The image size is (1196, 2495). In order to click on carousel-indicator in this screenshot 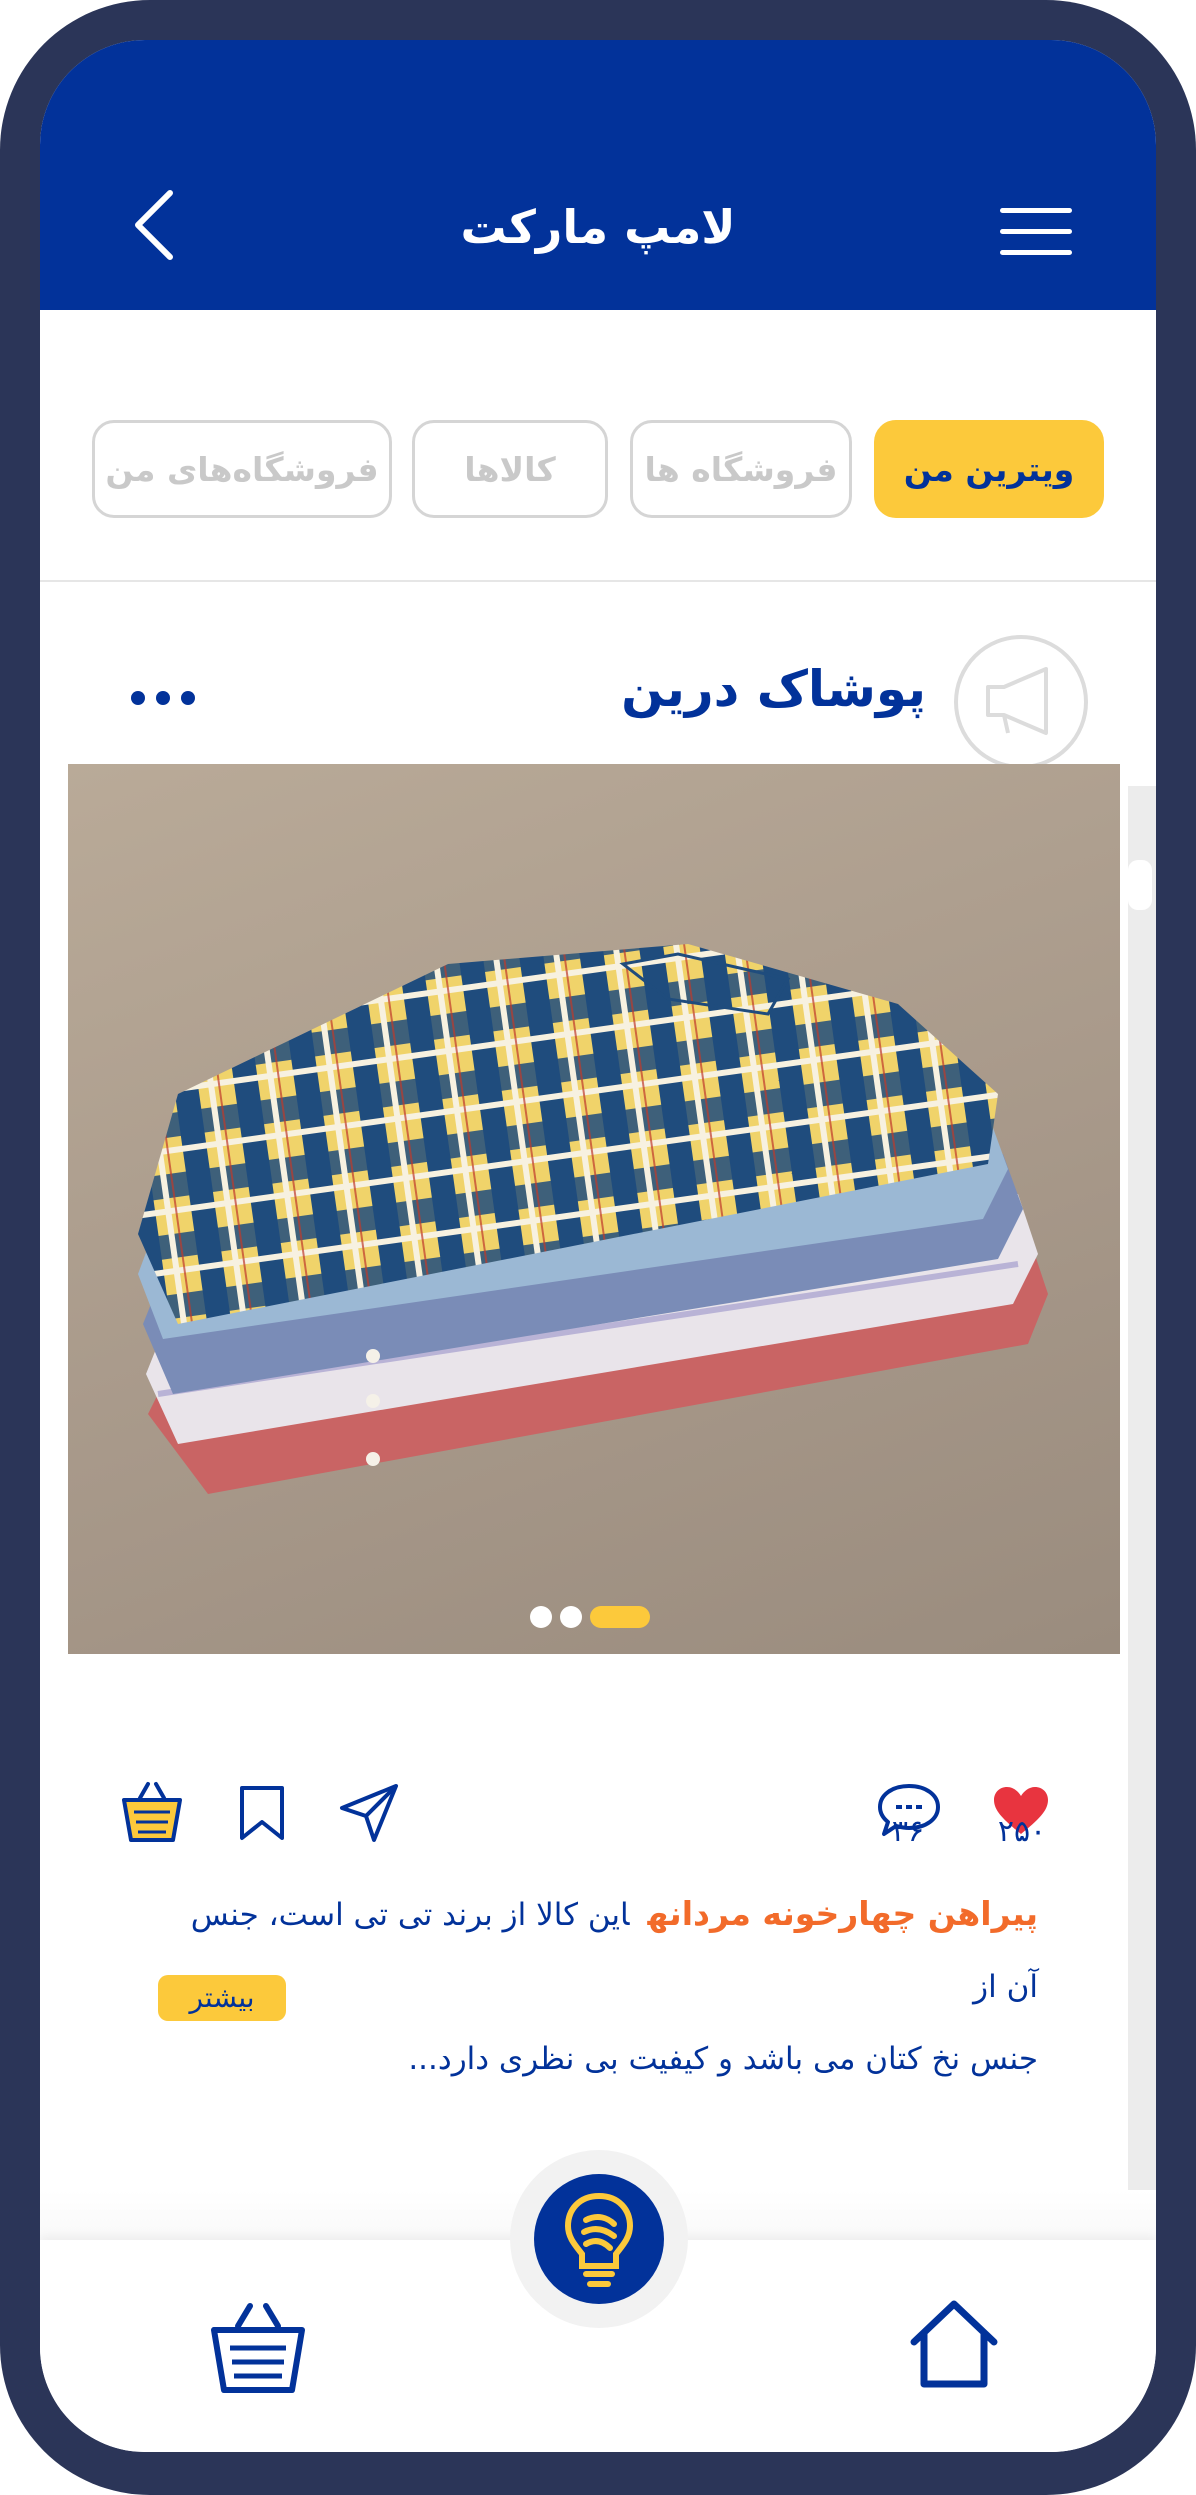, I will do `click(595, 1618)`.